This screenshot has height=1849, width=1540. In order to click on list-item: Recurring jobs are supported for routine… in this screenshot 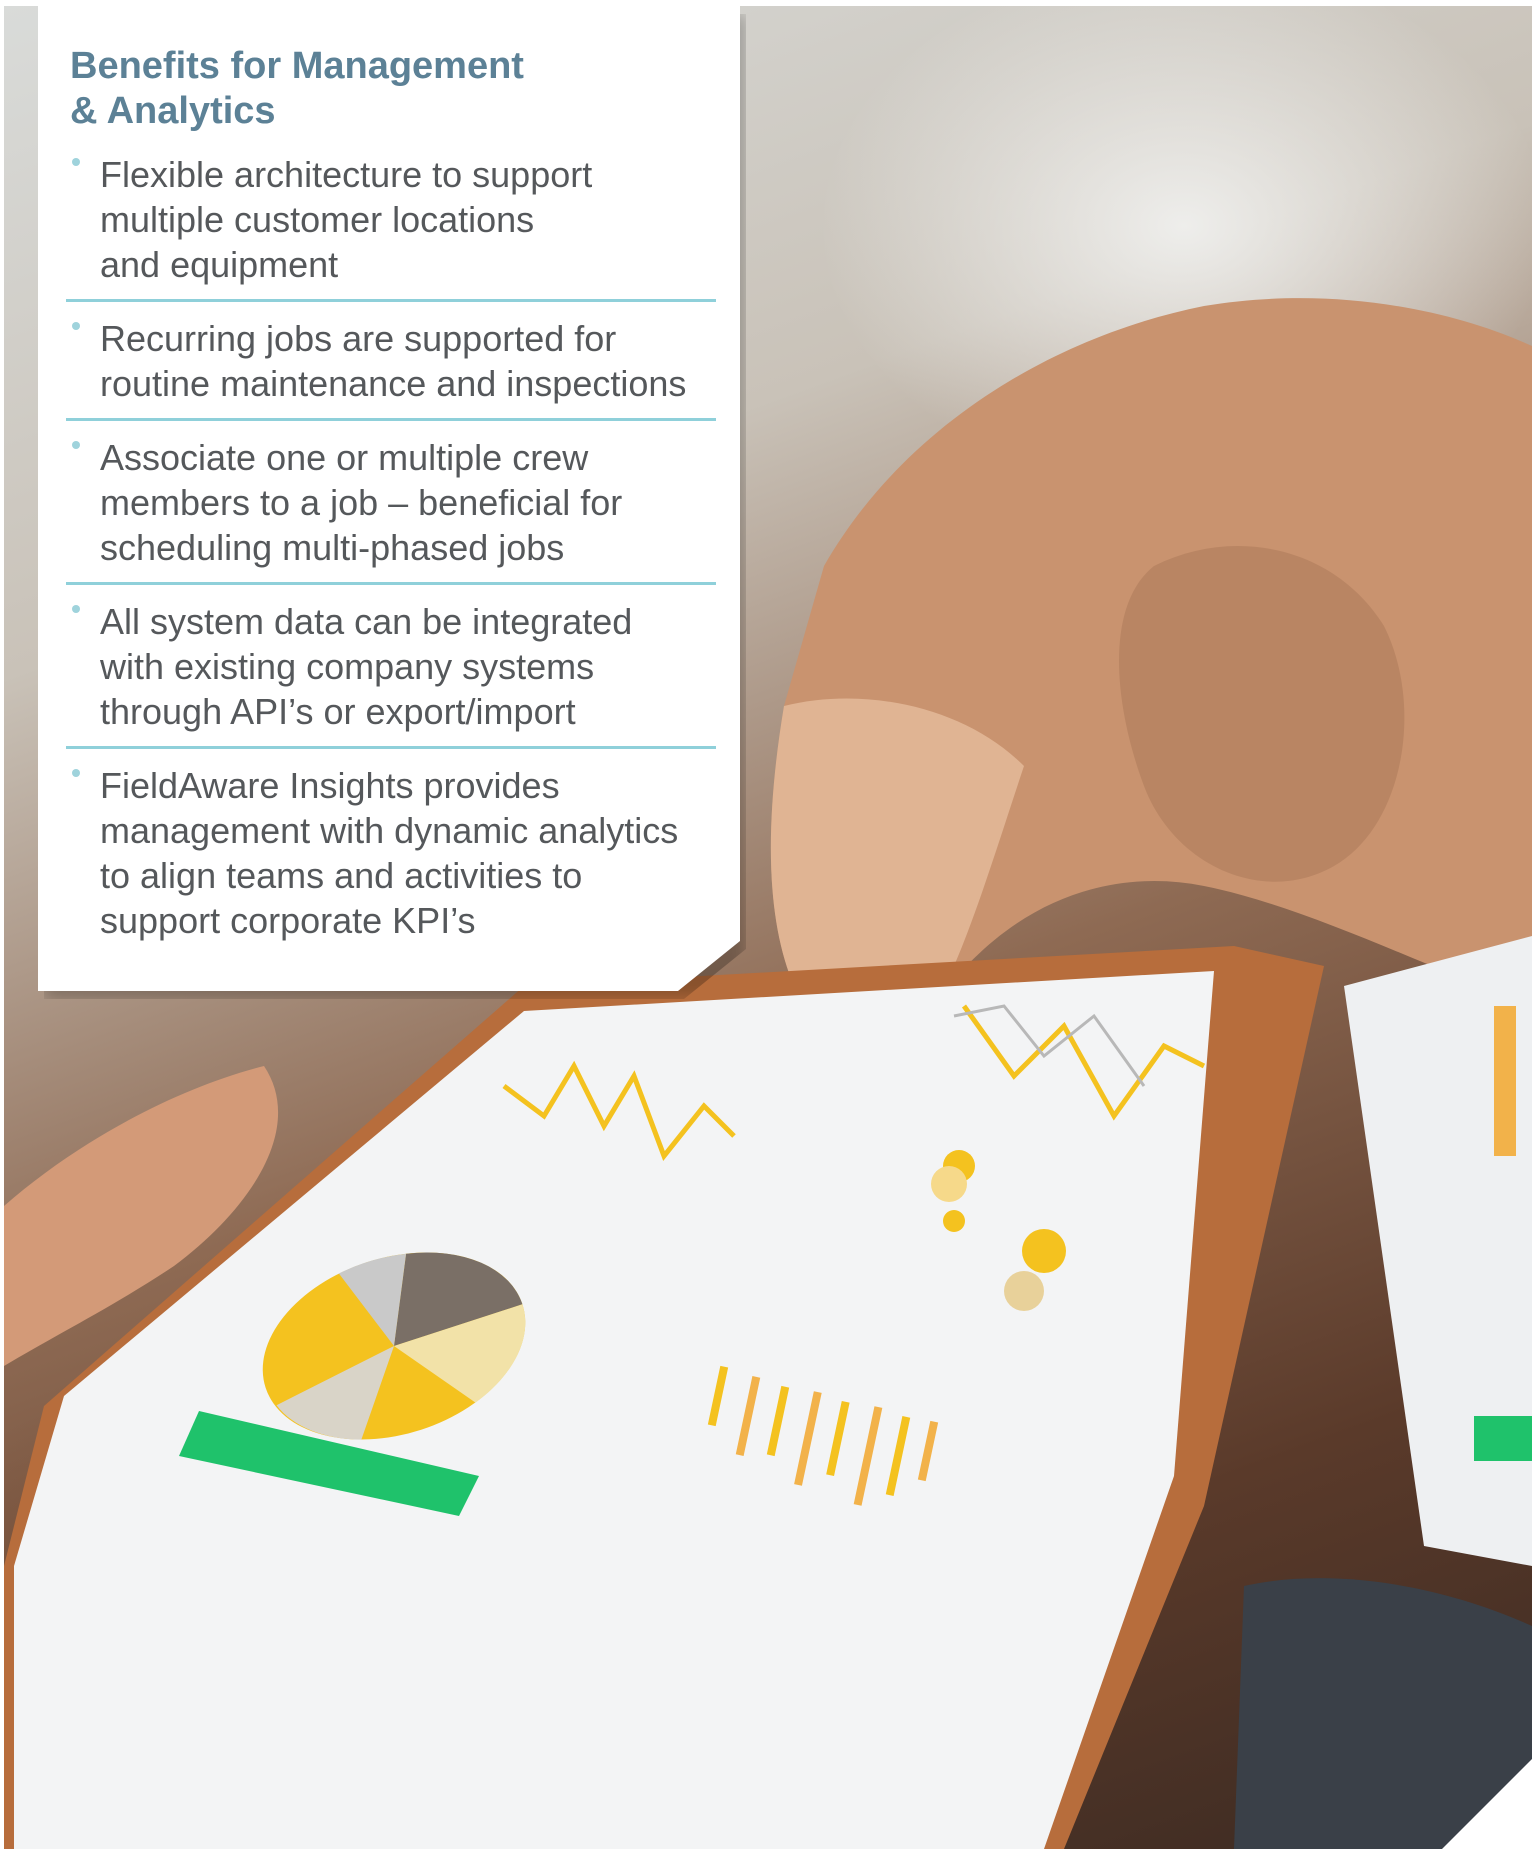, I will do `click(391, 361)`.